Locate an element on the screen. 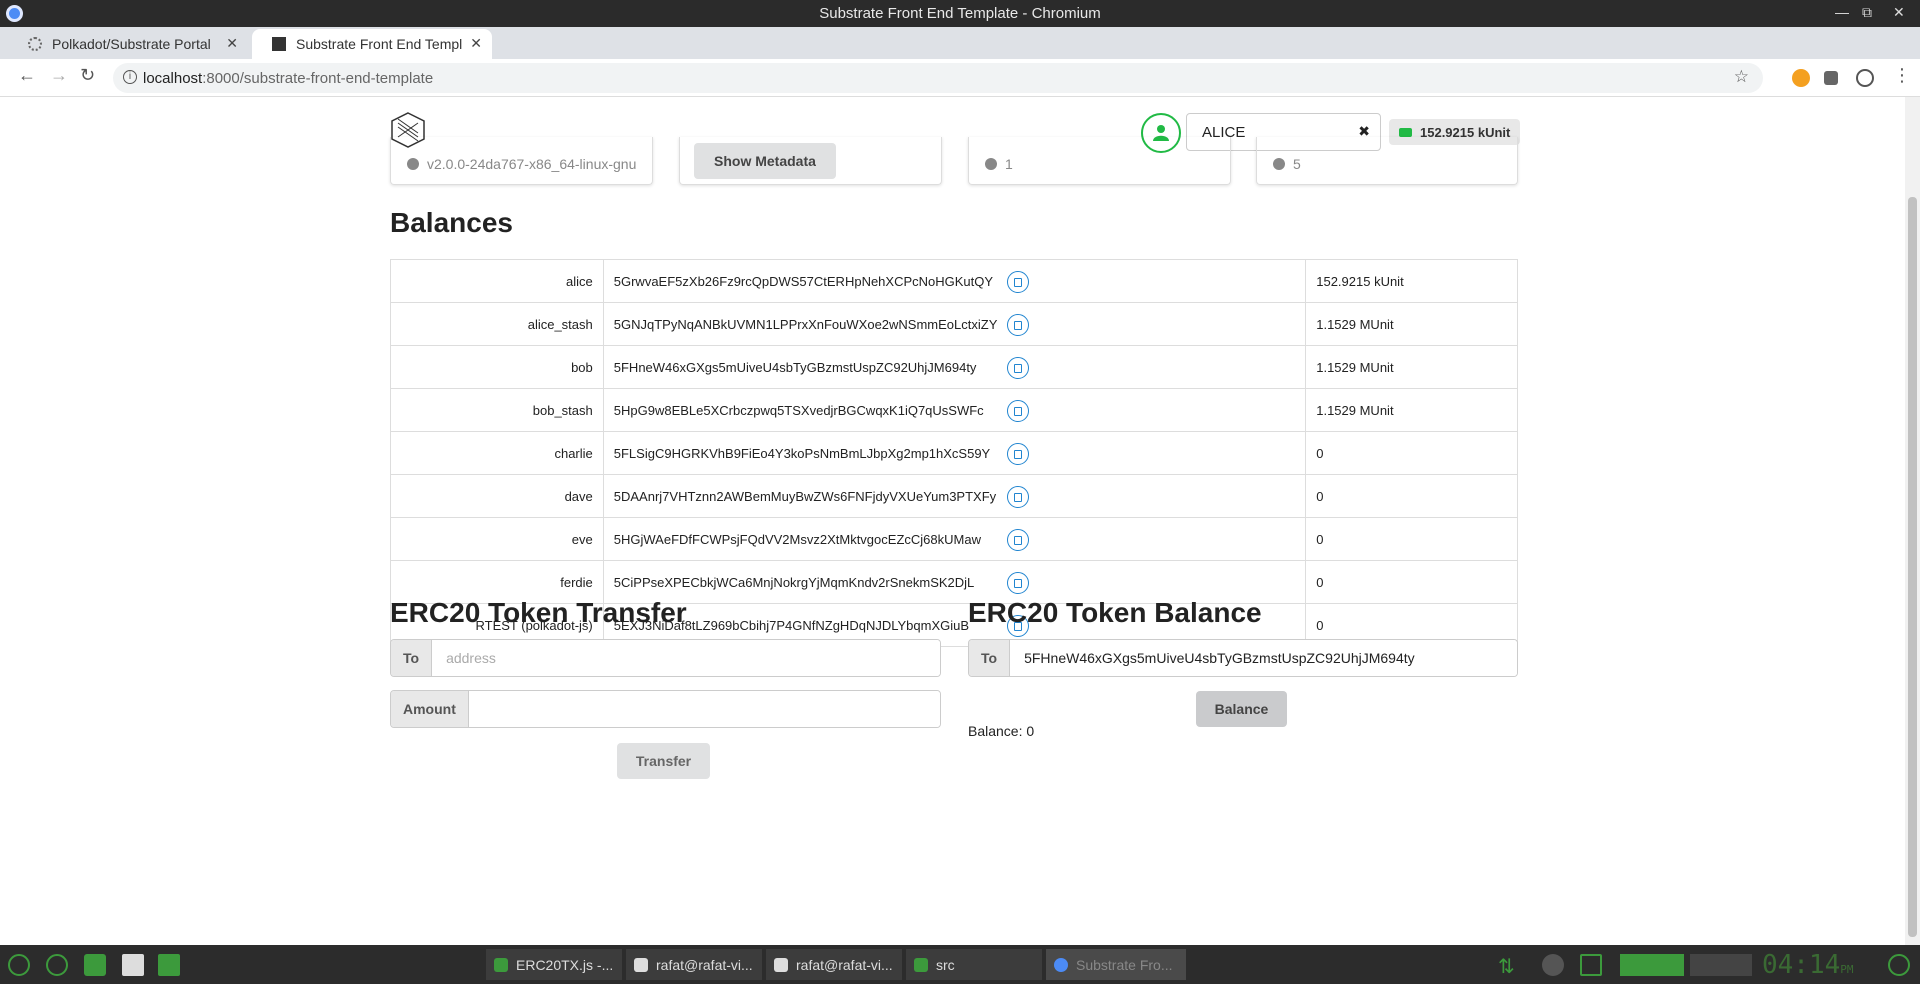 This screenshot has height=984, width=1920. transfer-address-input is located at coordinates (686, 658).